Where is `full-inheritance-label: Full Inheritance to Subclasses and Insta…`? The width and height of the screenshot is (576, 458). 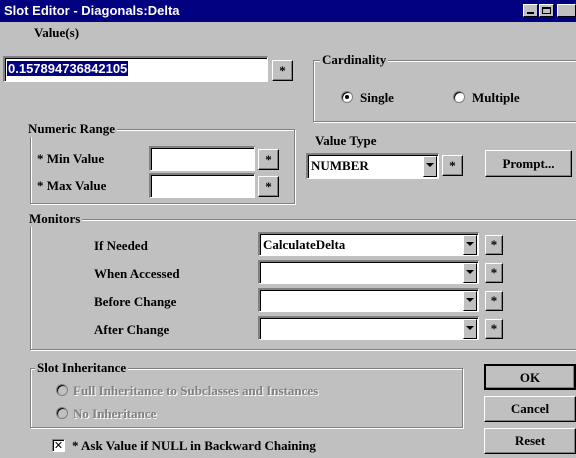
full-inheritance-label: Full Inheritance to Subclasses and Insta… is located at coordinates (196, 390).